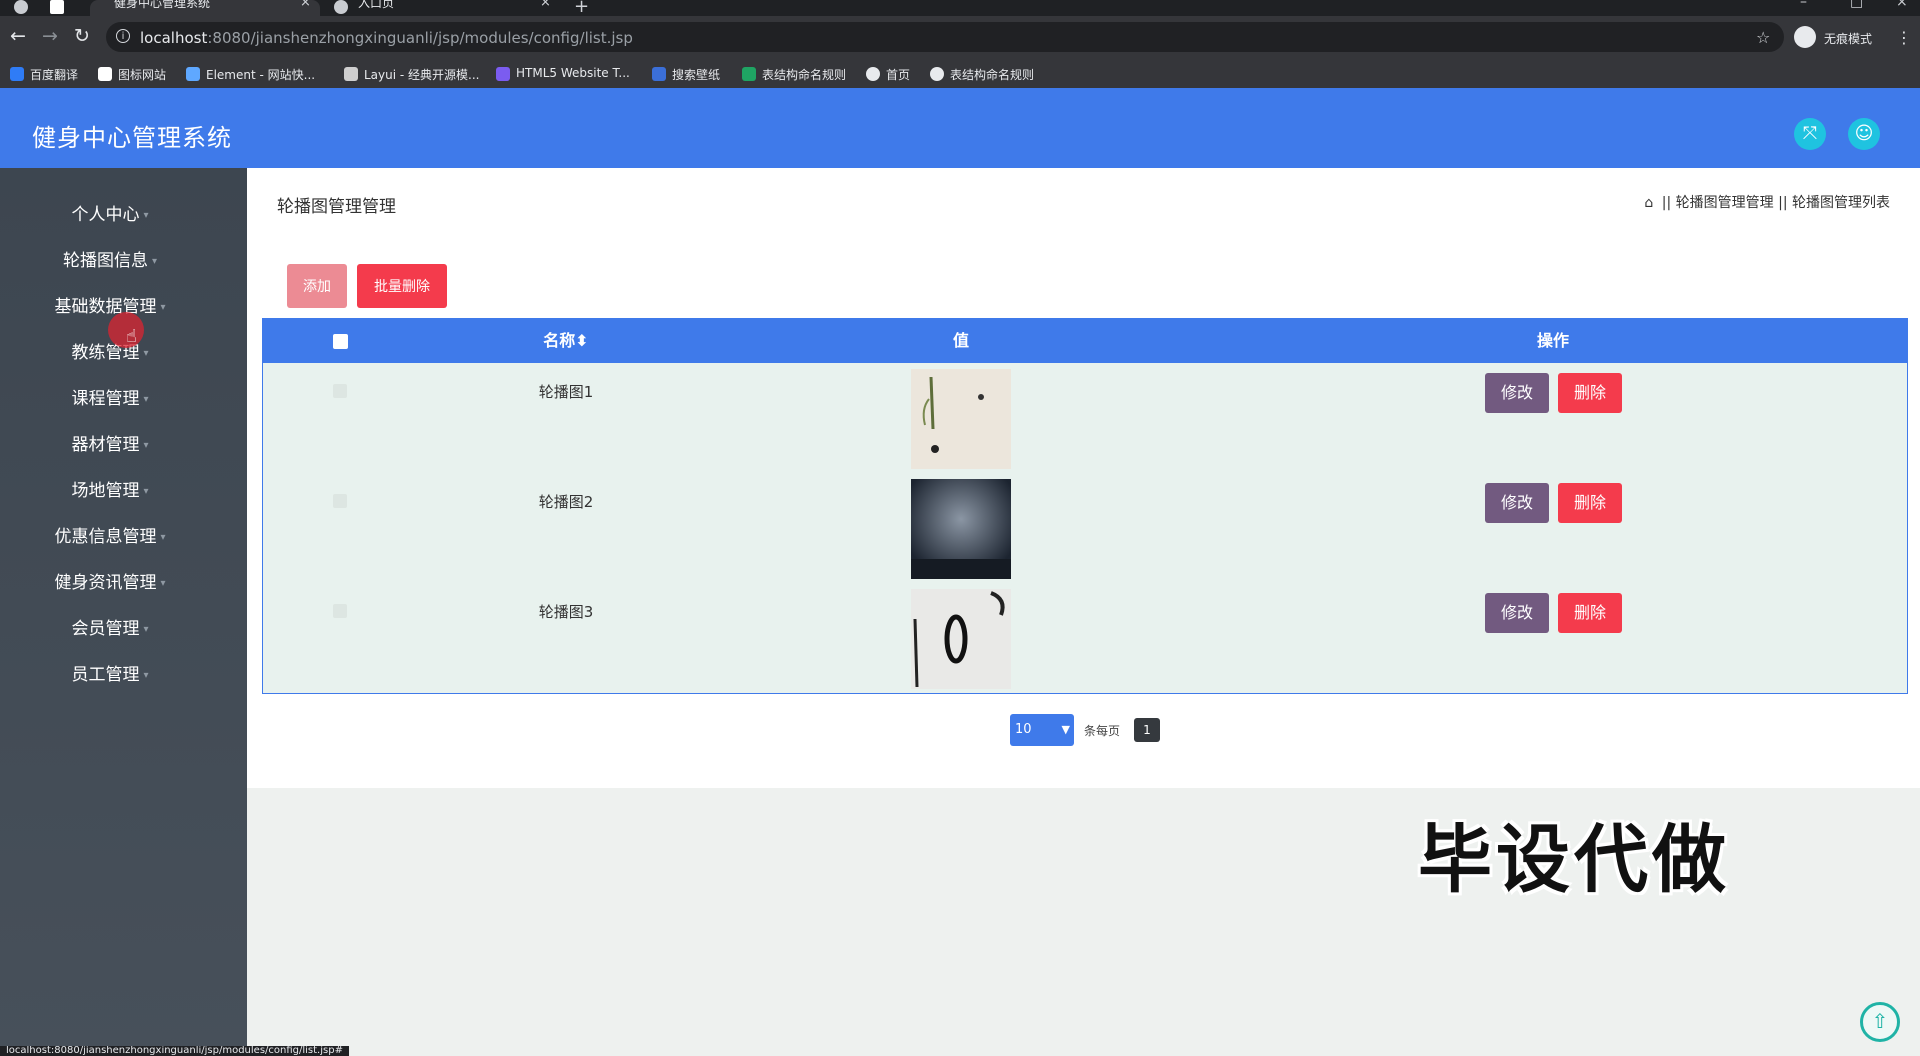 This screenshot has width=1920, height=1056. What do you see at coordinates (110, 534) in the screenshot?
I see `sidebar-item-promotion: 优惠信息管理 ▾` at bounding box center [110, 534].